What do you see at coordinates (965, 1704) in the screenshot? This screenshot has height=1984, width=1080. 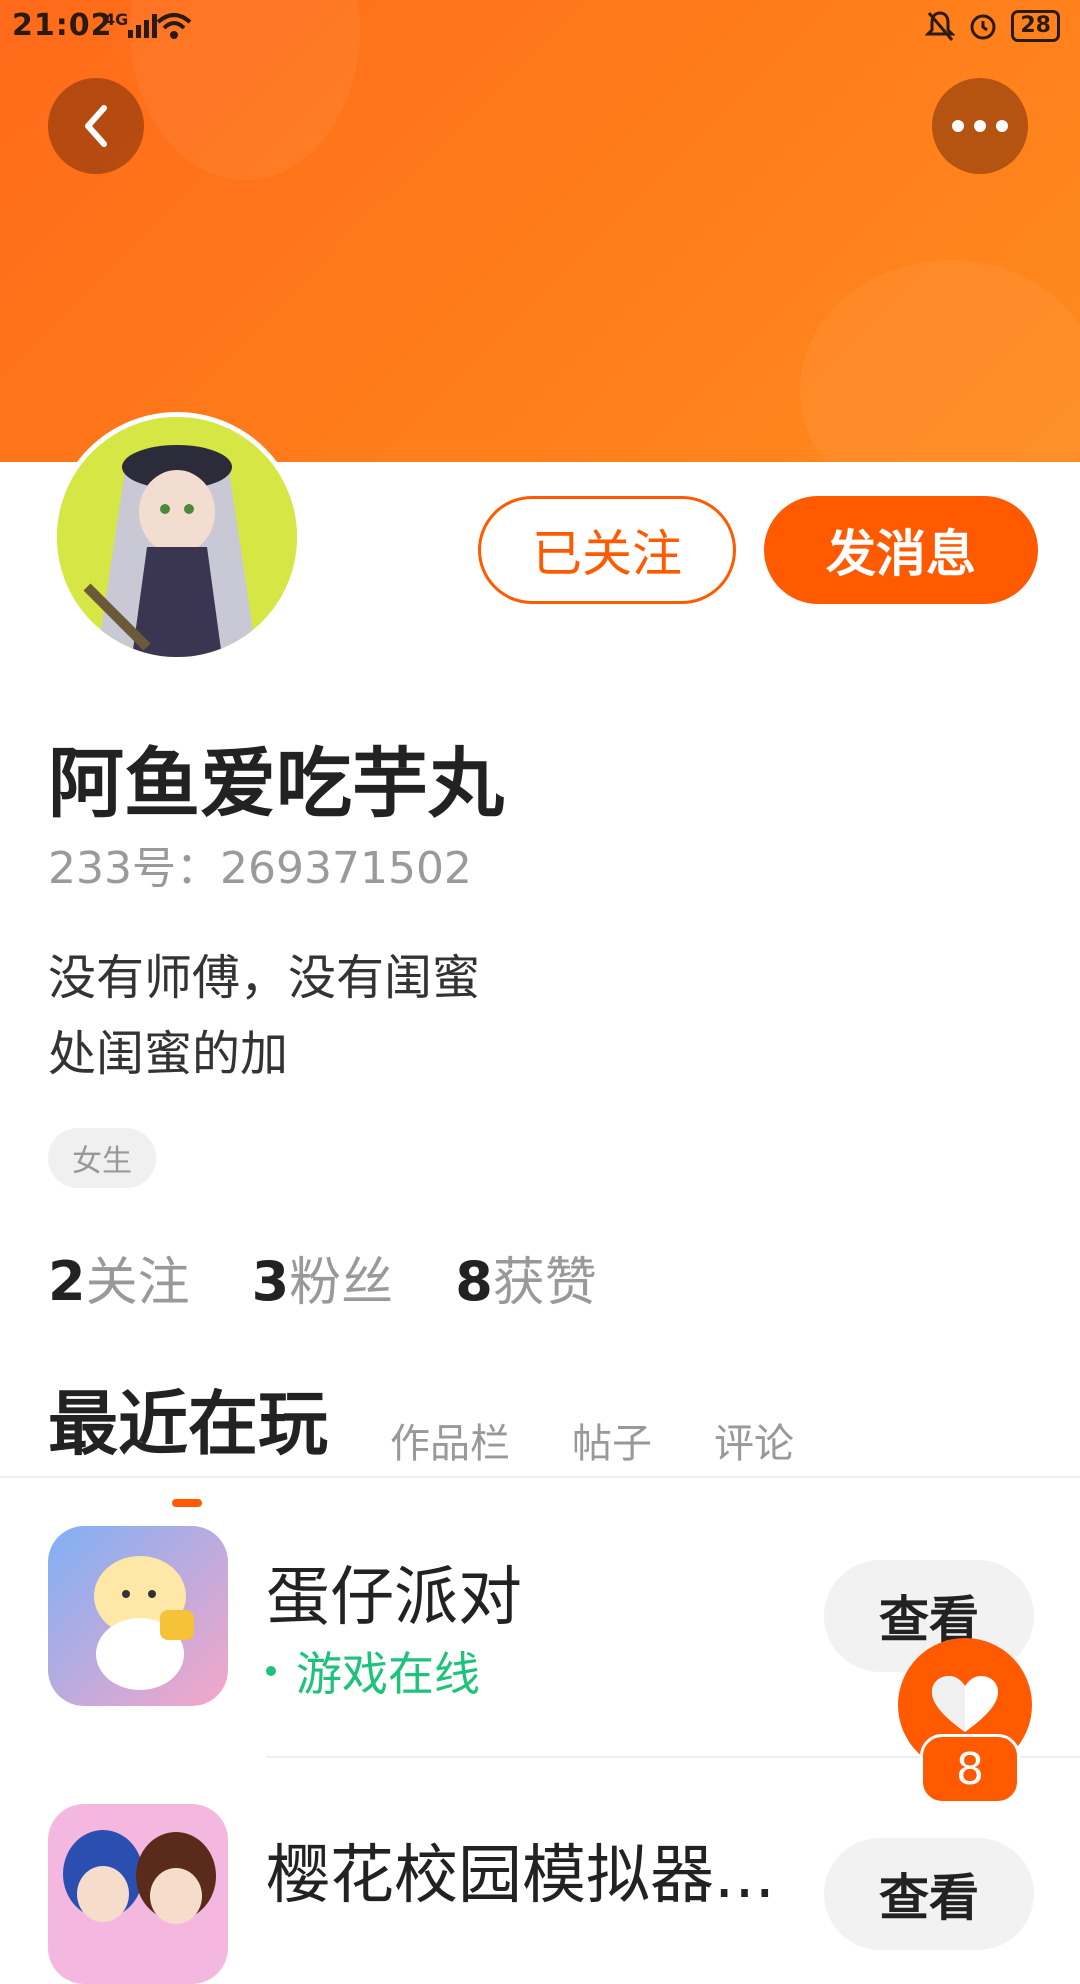 I see `heart-icon` at bounding box center [965, 1704].